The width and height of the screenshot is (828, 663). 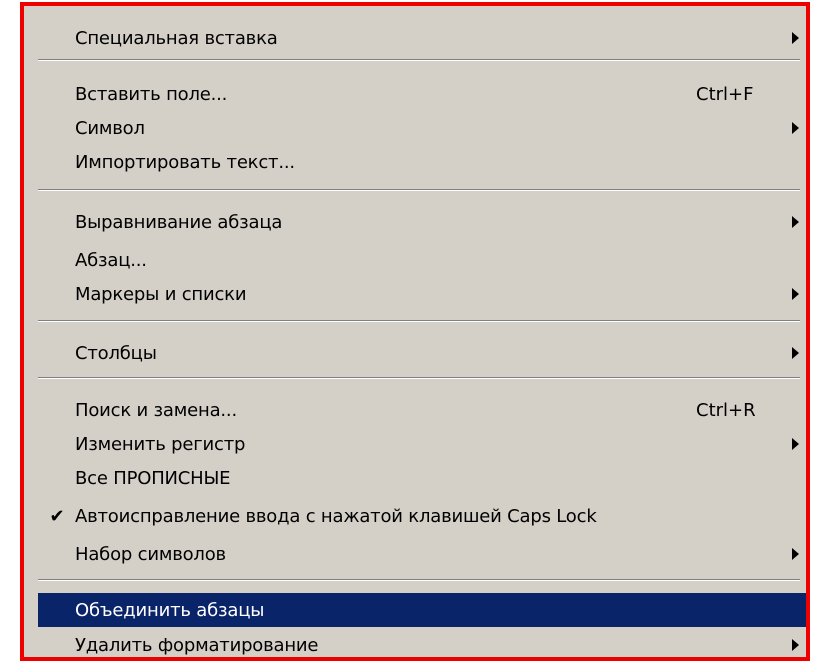 What do you see at coordinates (422, 410) in the screenshot?
I see `menu-item-find-and-replace: Поиск и замена... Ctrl+R` at bounding box center [422, 410].